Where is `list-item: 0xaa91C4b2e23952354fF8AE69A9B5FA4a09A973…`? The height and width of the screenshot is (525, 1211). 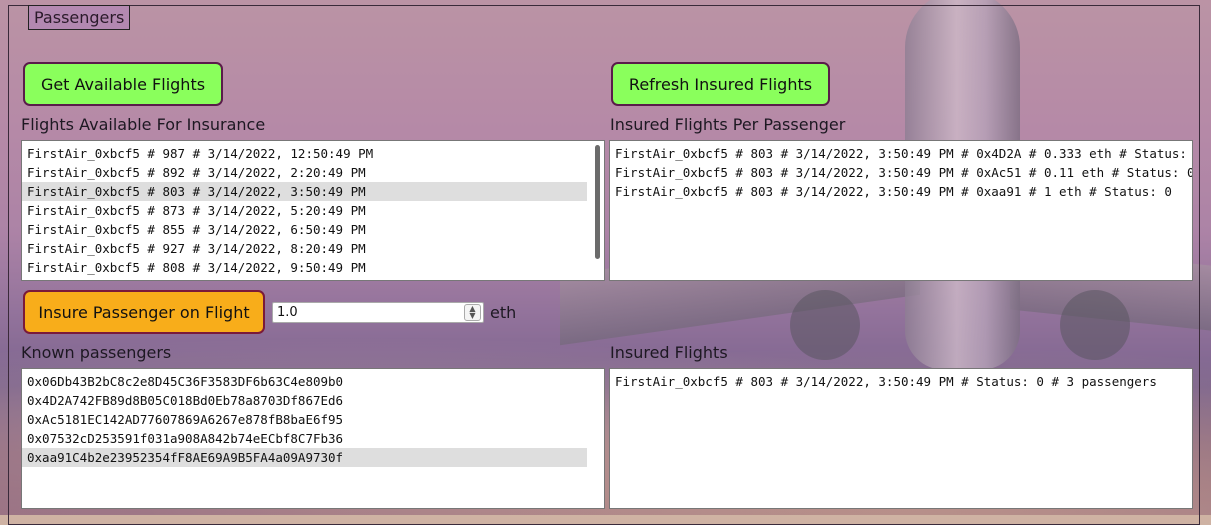 list-item: 0xaa91C4b2e23952354fF8AE69A9B5FA4a09A973… is located at coordinates (304, 457).